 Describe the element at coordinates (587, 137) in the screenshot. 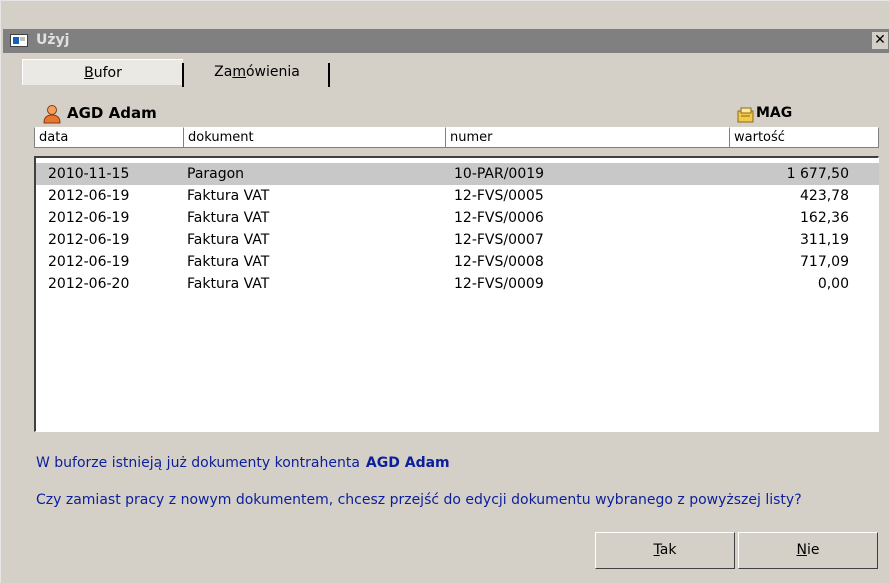

I see `column-header-numer: numer` at that location.